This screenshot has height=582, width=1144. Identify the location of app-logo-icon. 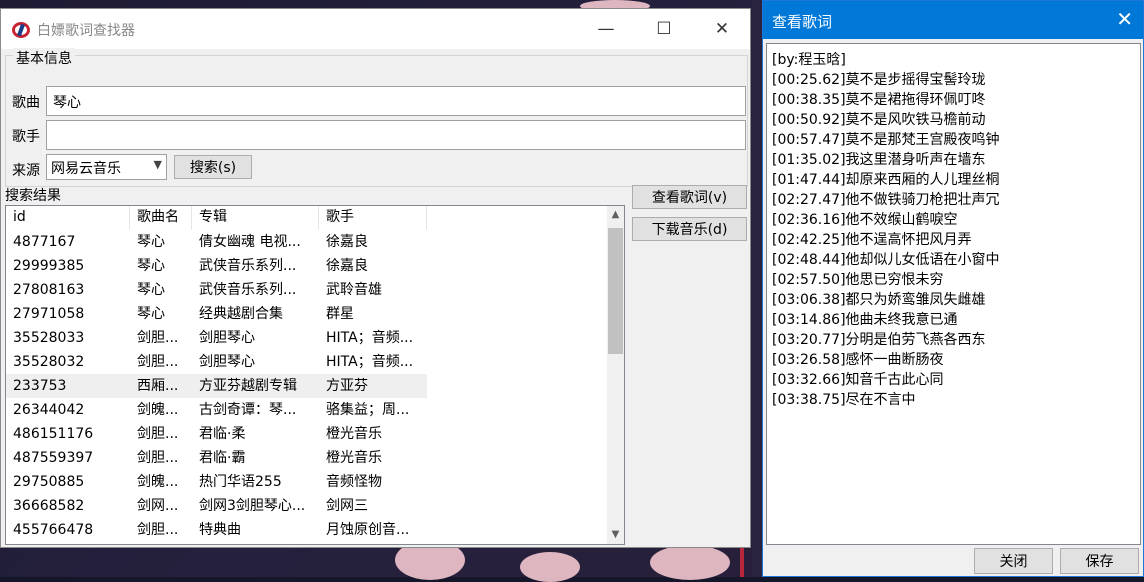
(21, 30).